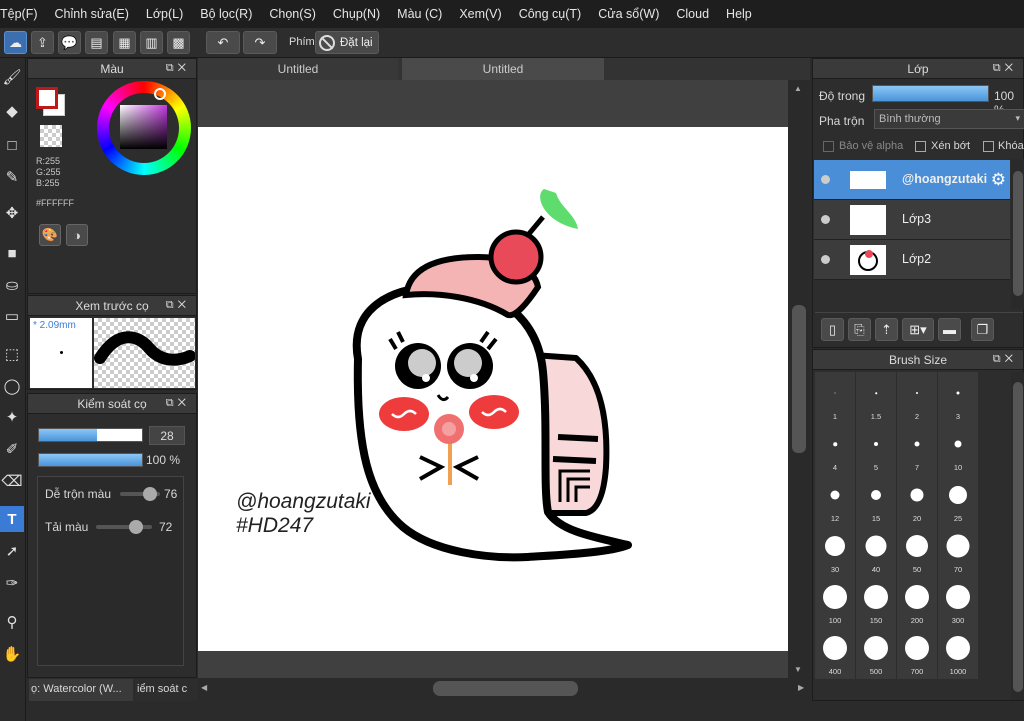 The image size is (1024, 721). I want to click on hue-handle, so click(160, 94).